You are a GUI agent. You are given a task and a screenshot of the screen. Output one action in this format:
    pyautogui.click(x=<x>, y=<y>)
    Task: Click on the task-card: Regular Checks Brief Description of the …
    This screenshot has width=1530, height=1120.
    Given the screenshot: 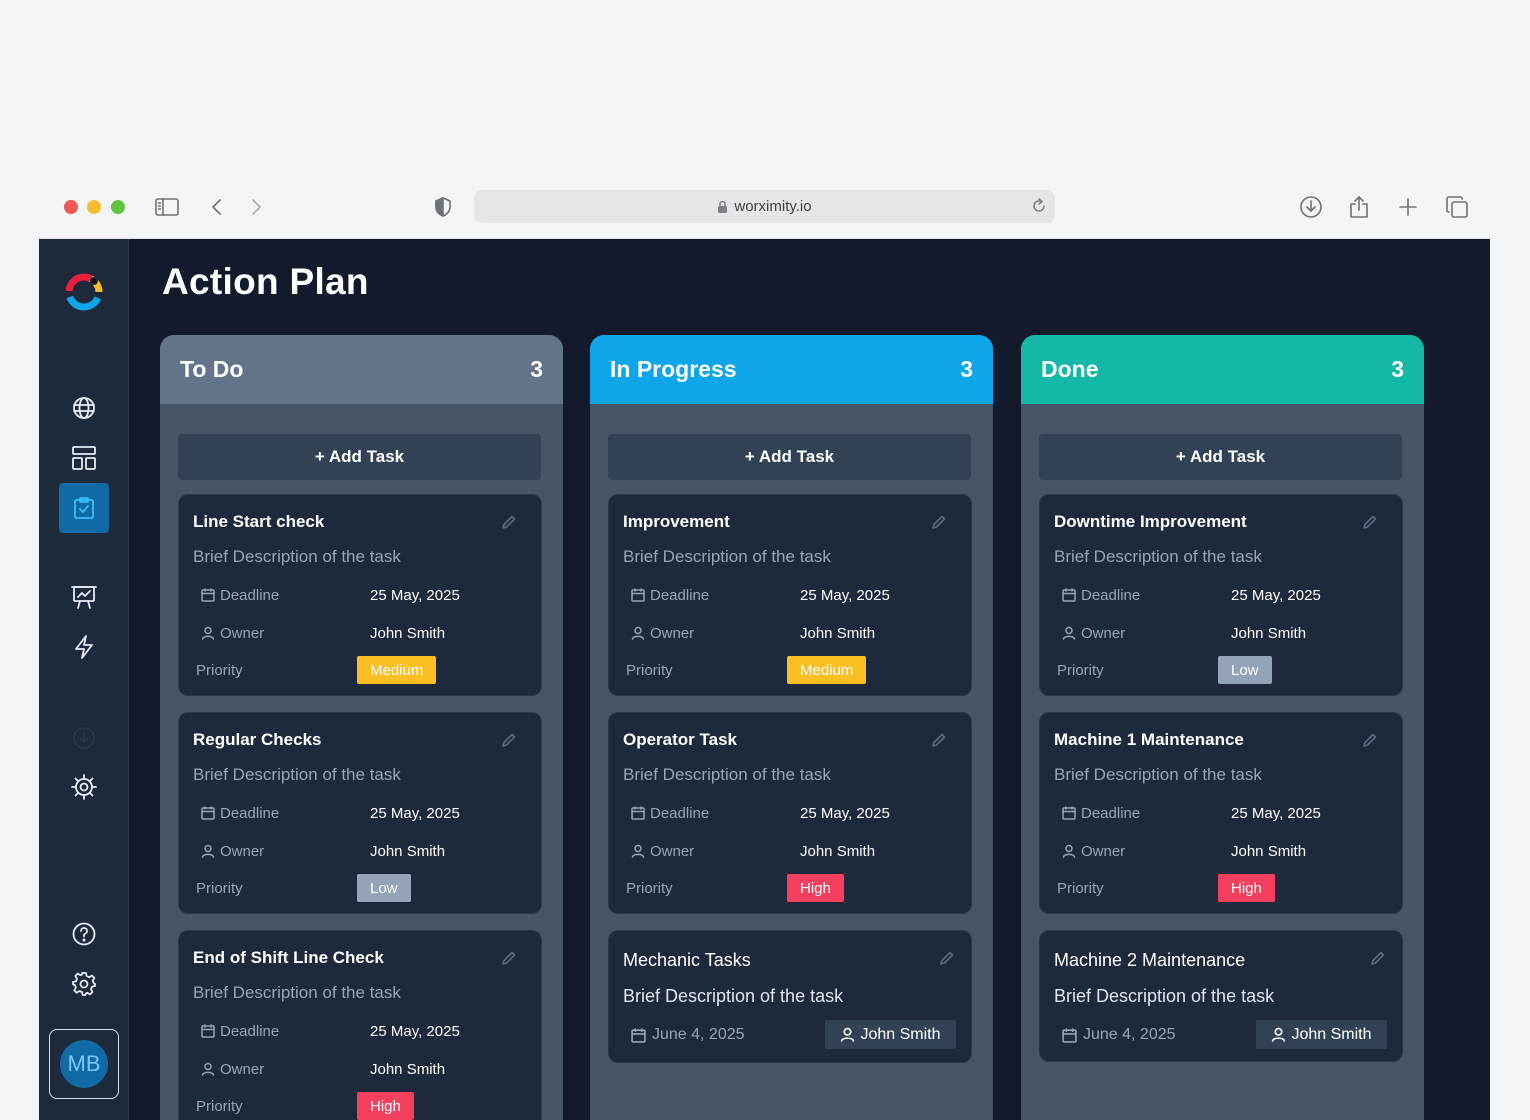 What is the action you would take?
    pyautogui.click(x=360, y=813)
    